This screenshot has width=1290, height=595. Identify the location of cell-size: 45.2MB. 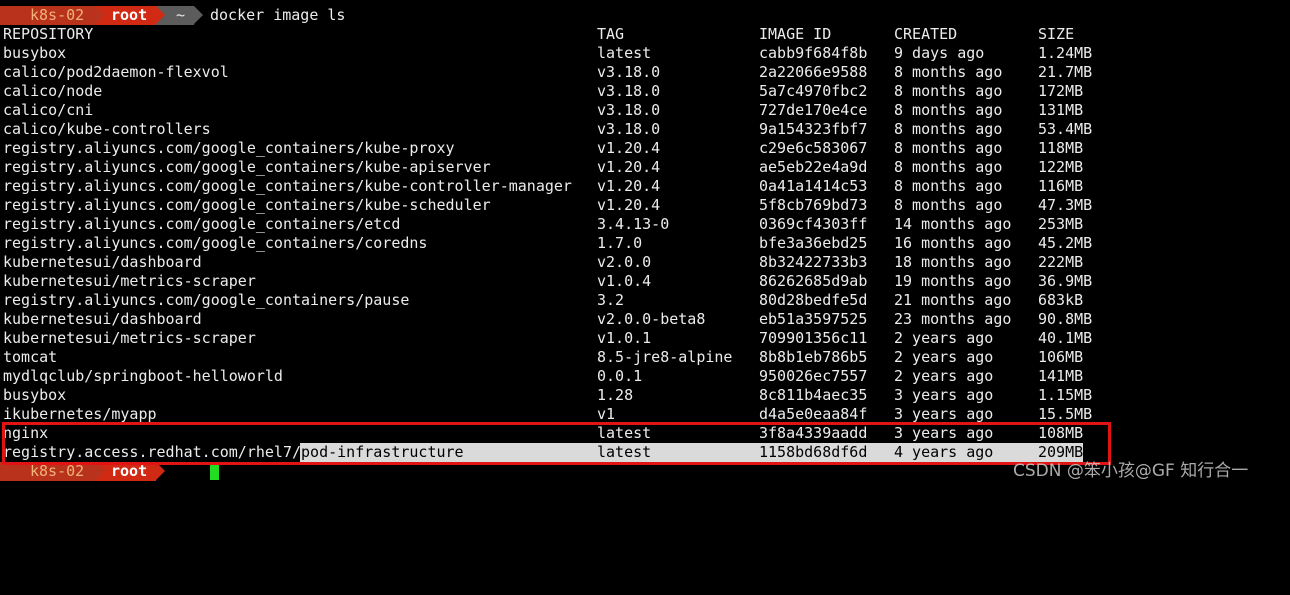
(1065, 243).